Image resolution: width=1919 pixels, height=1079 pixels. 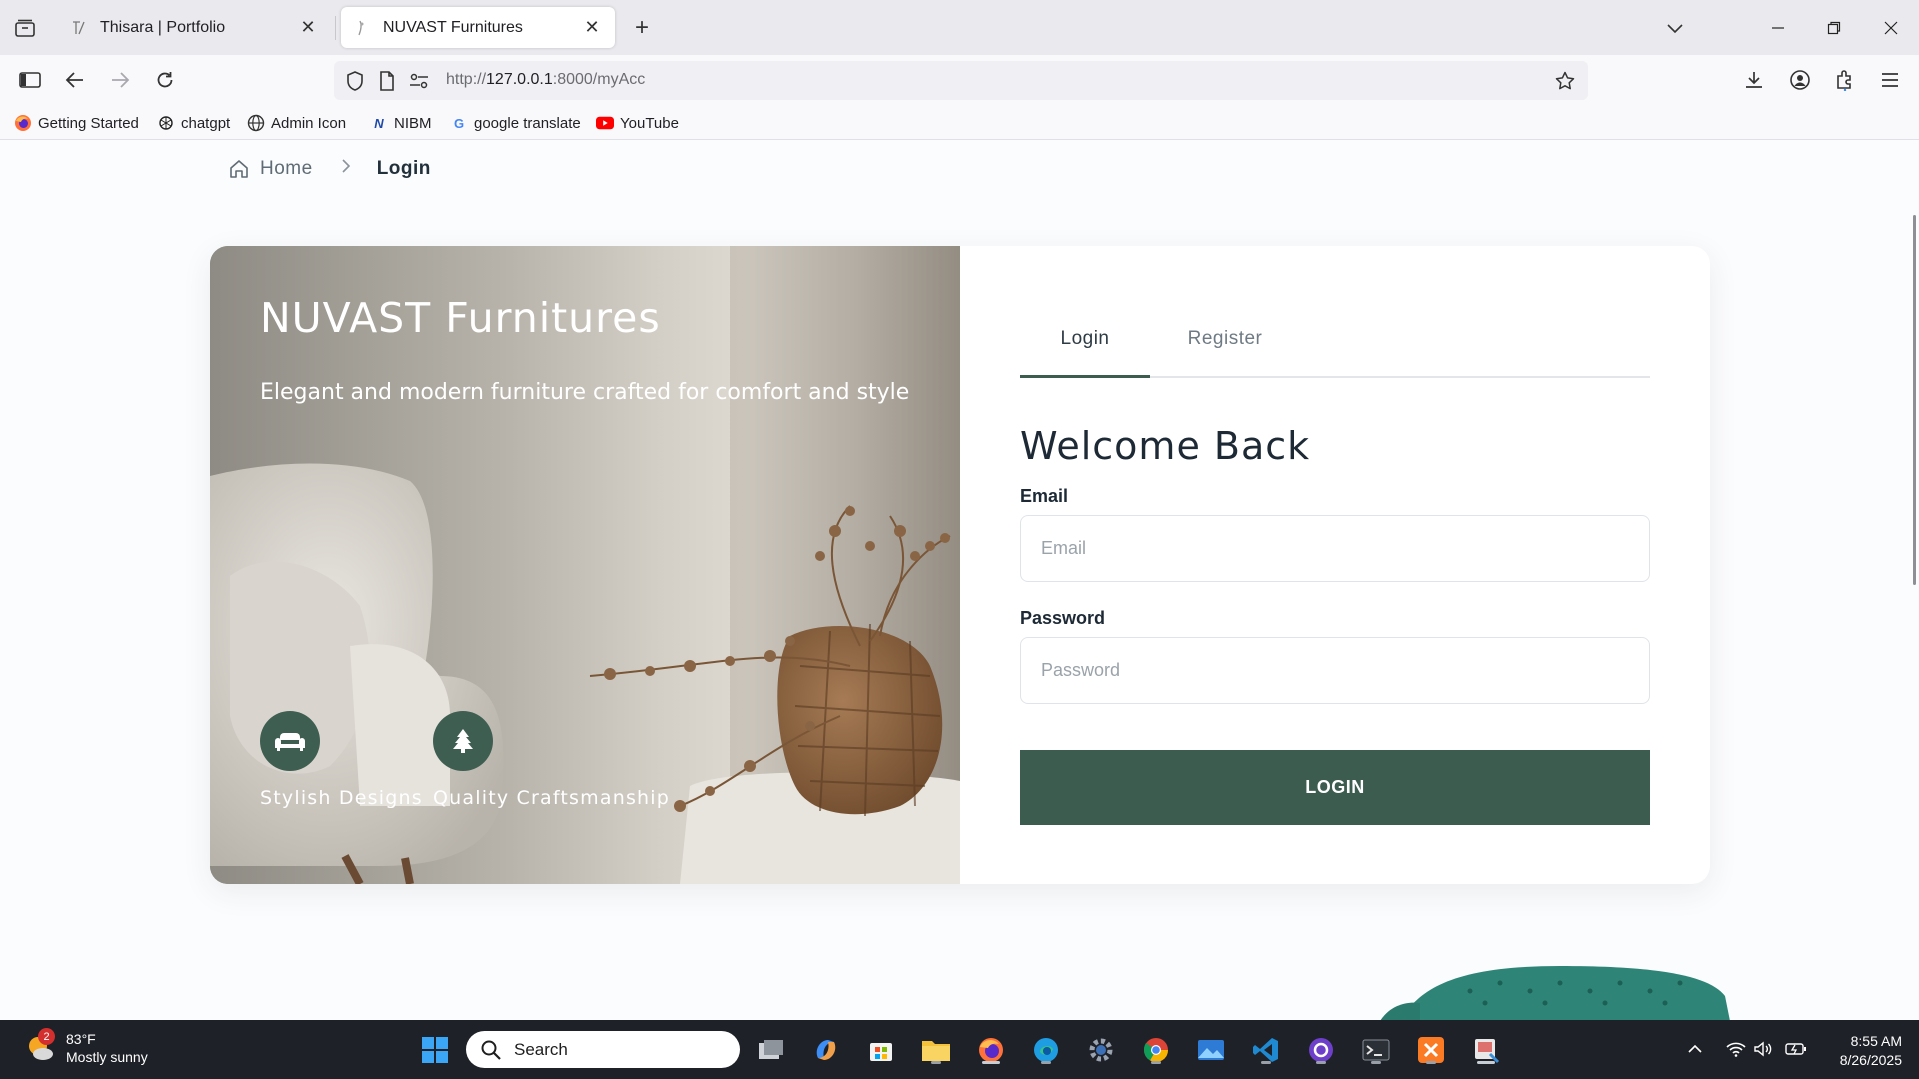 What do you see at coordinates (1736, 1049) in the screenshot?
I see `wifi-icon` at bounding box center [1736, 1049].